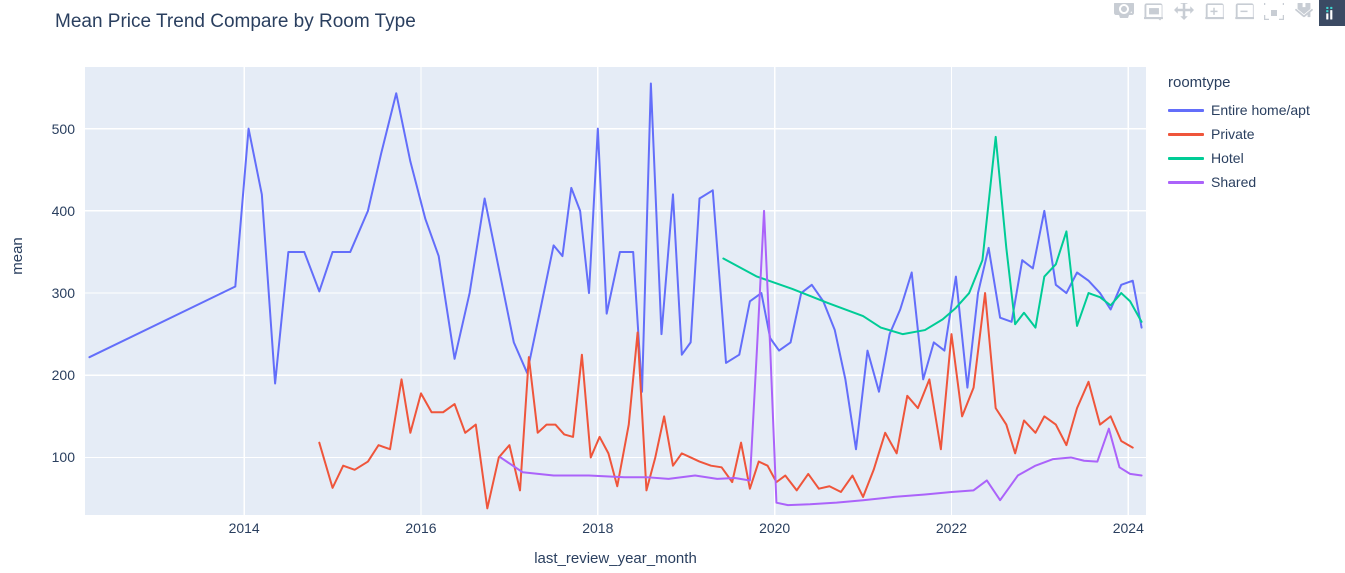 The height and width of the screenshot is (573, 1345). I want to click on legend-label: Hotel, so click(1227, 158).